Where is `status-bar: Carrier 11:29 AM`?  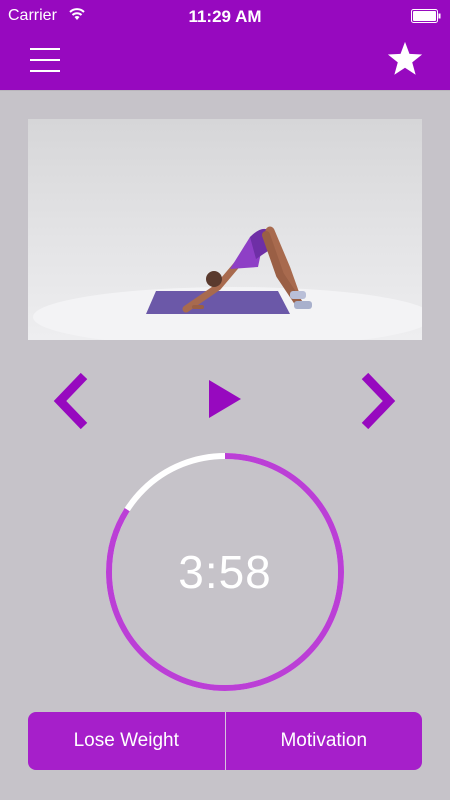
status-bar: Carrier 11:29 AM is located at coordinates (225, 16).